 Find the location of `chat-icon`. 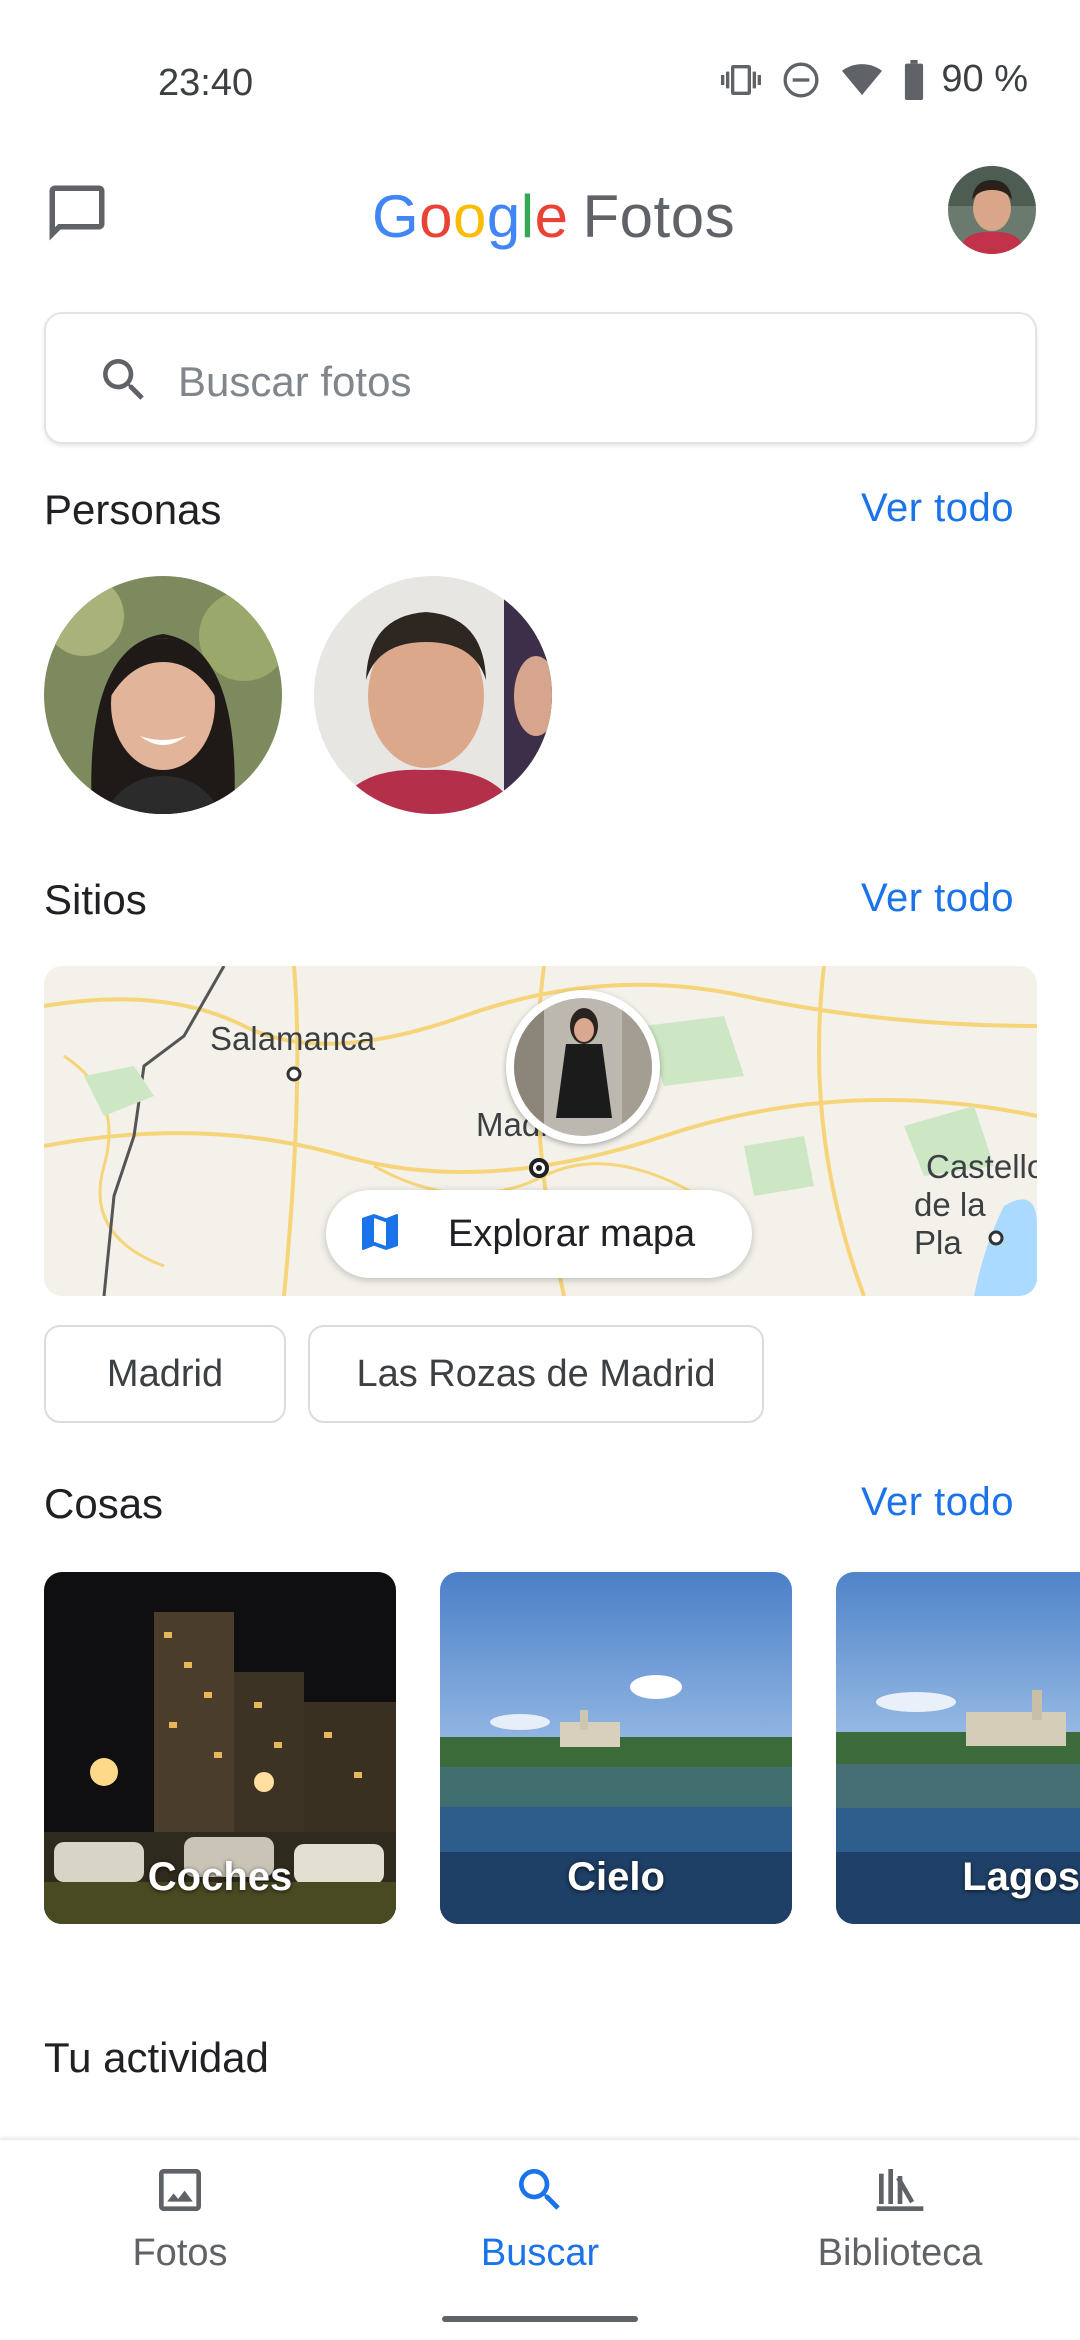

chat-icon is located at coordinates (77, 213).